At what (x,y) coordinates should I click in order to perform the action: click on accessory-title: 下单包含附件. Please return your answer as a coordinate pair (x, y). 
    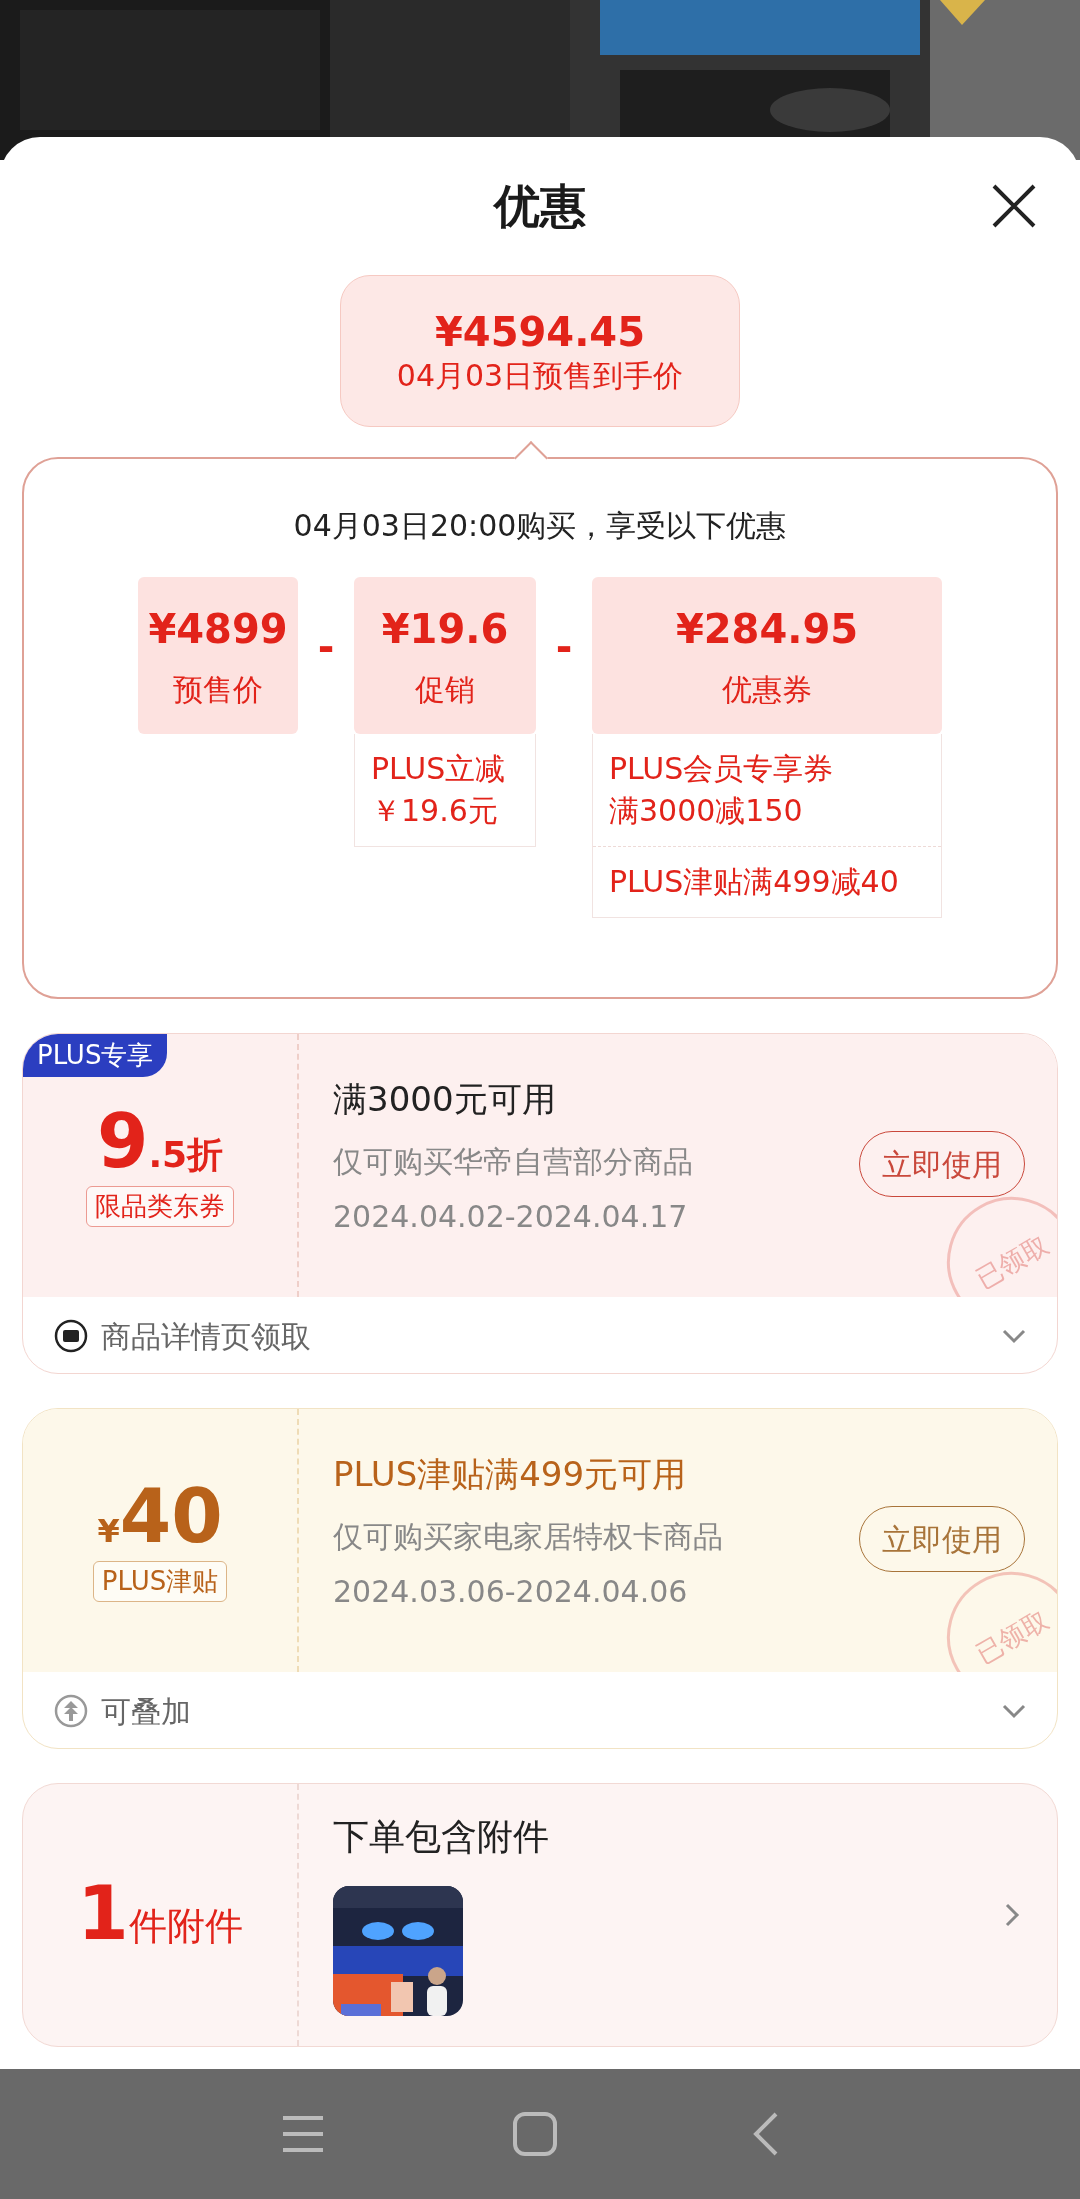
    Looking at the image, I should click on (441, 1837).